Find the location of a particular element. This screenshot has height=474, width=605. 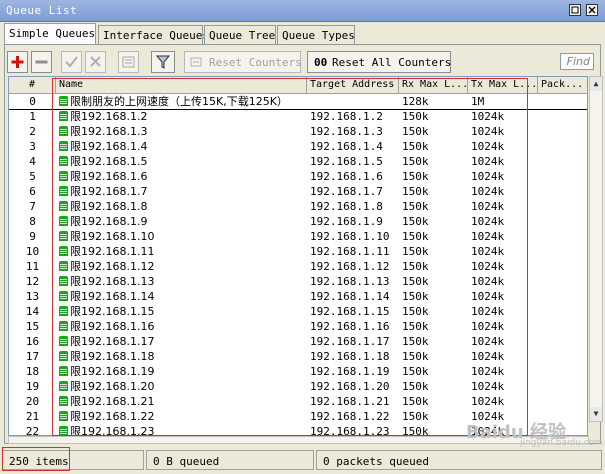

add-button is located at coordinates (17, 62).